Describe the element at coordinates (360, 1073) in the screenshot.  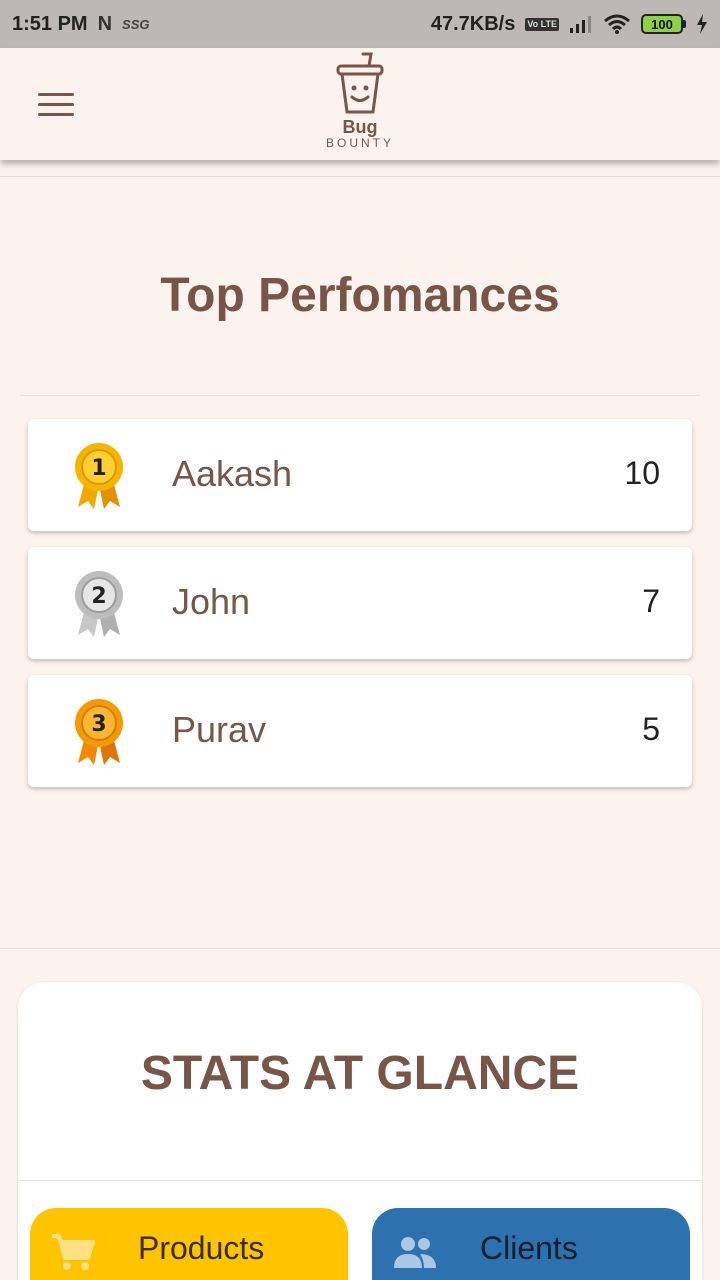
I see `section-title-stats: STATS AT GLANCE` at that location.